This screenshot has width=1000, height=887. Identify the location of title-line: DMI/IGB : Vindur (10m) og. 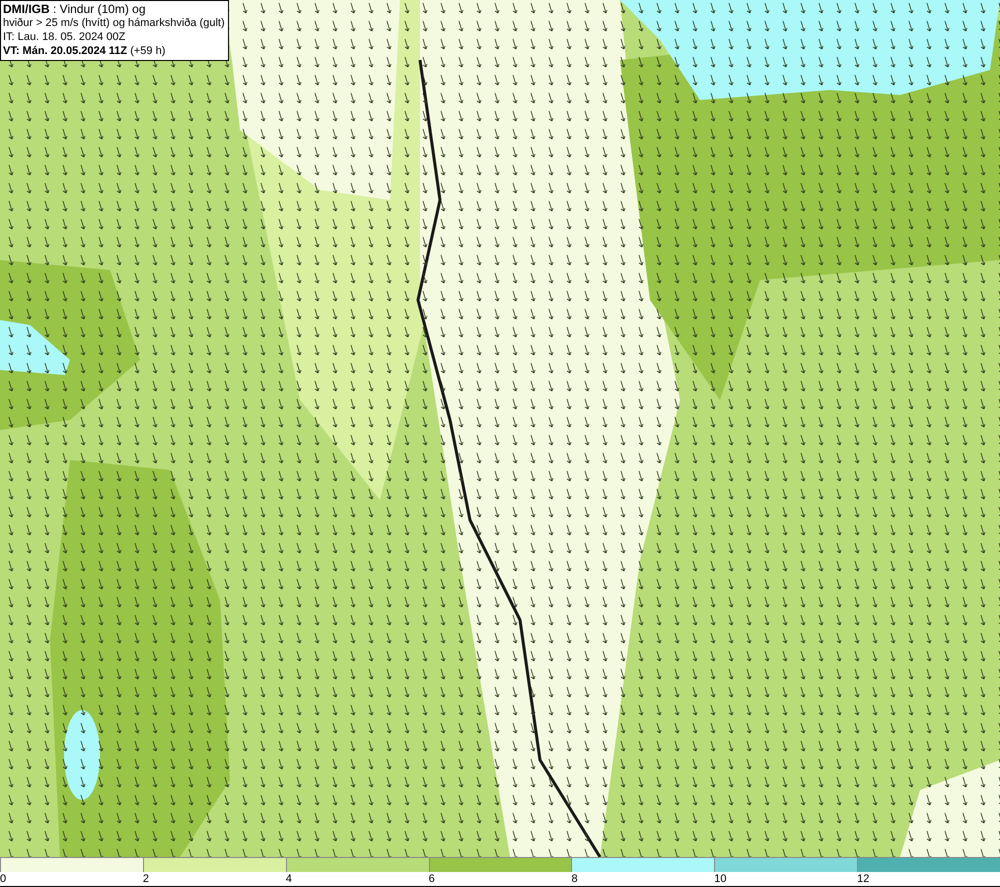
(74, 9).